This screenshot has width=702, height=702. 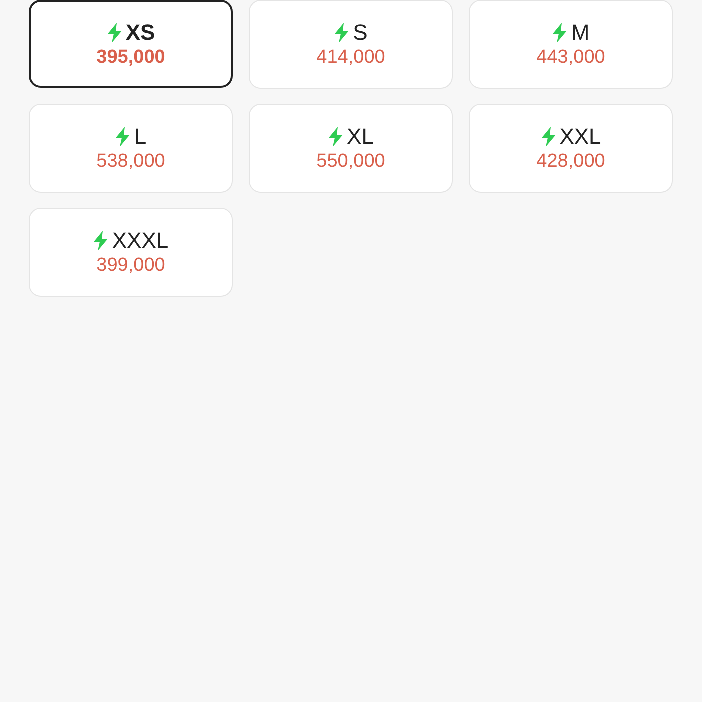 What do you see at coordinates (140, 241) in the screenshot?
I see `size-label: XXXL` at bounding box center [140, 241].